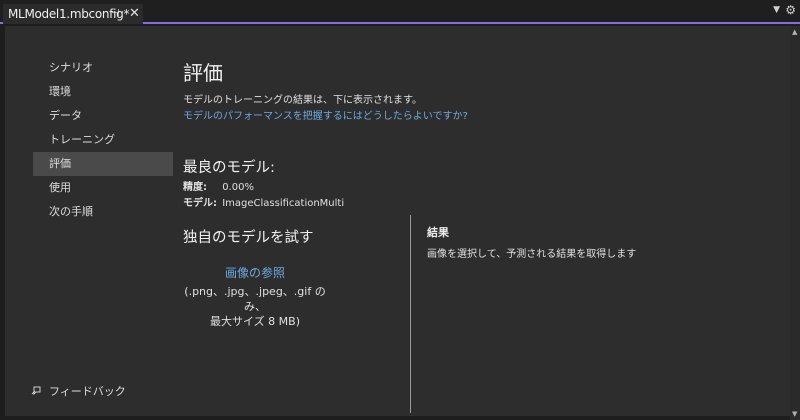 The height and width of the screenshot is (420, 800). I want to click on sidebar-item-data: データ, so click(103, 116).